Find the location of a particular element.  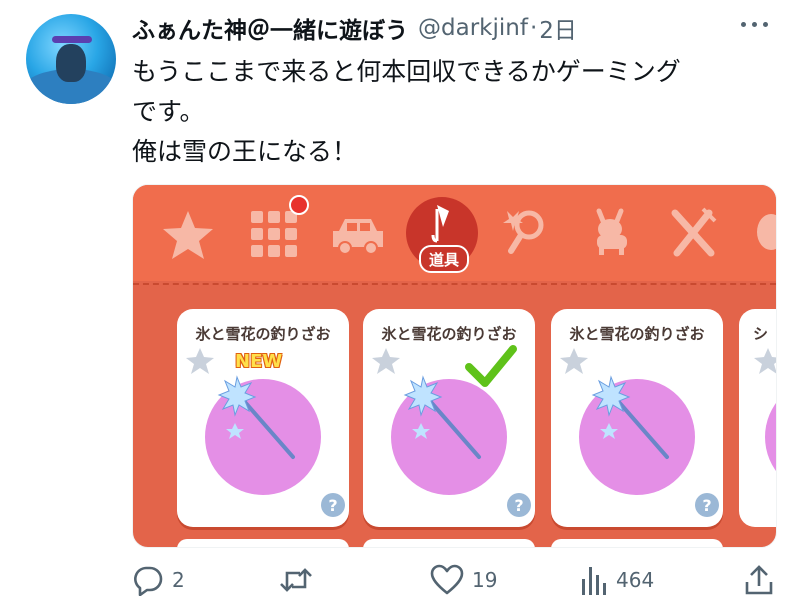

tweet-text-line: です。 is located at coordinates (168, 111).